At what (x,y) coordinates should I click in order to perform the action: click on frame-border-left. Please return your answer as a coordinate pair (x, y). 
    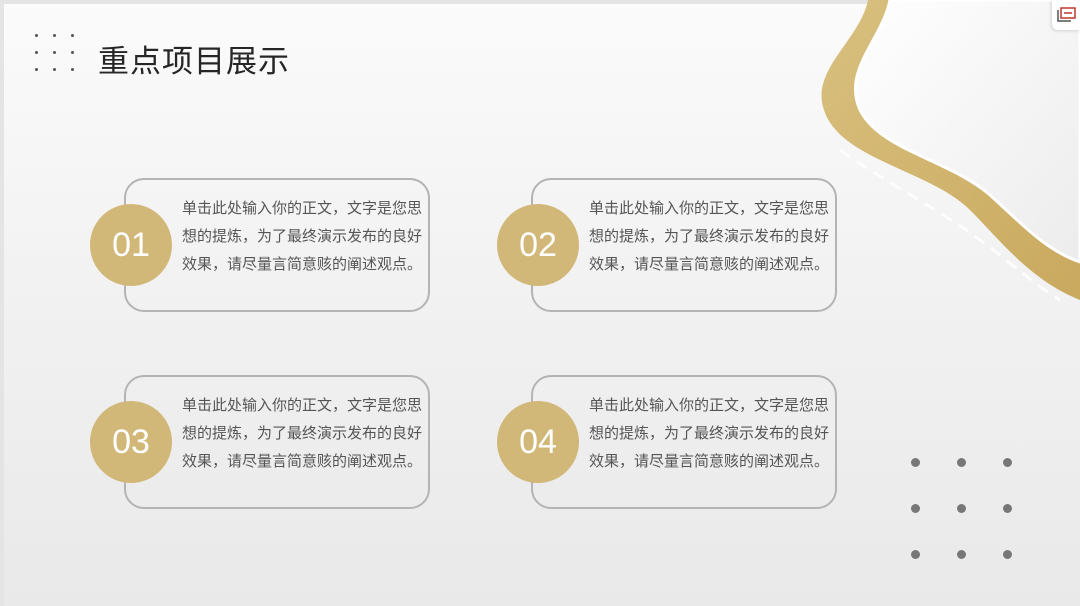
    Looking at the image, I should click on (2, 303).